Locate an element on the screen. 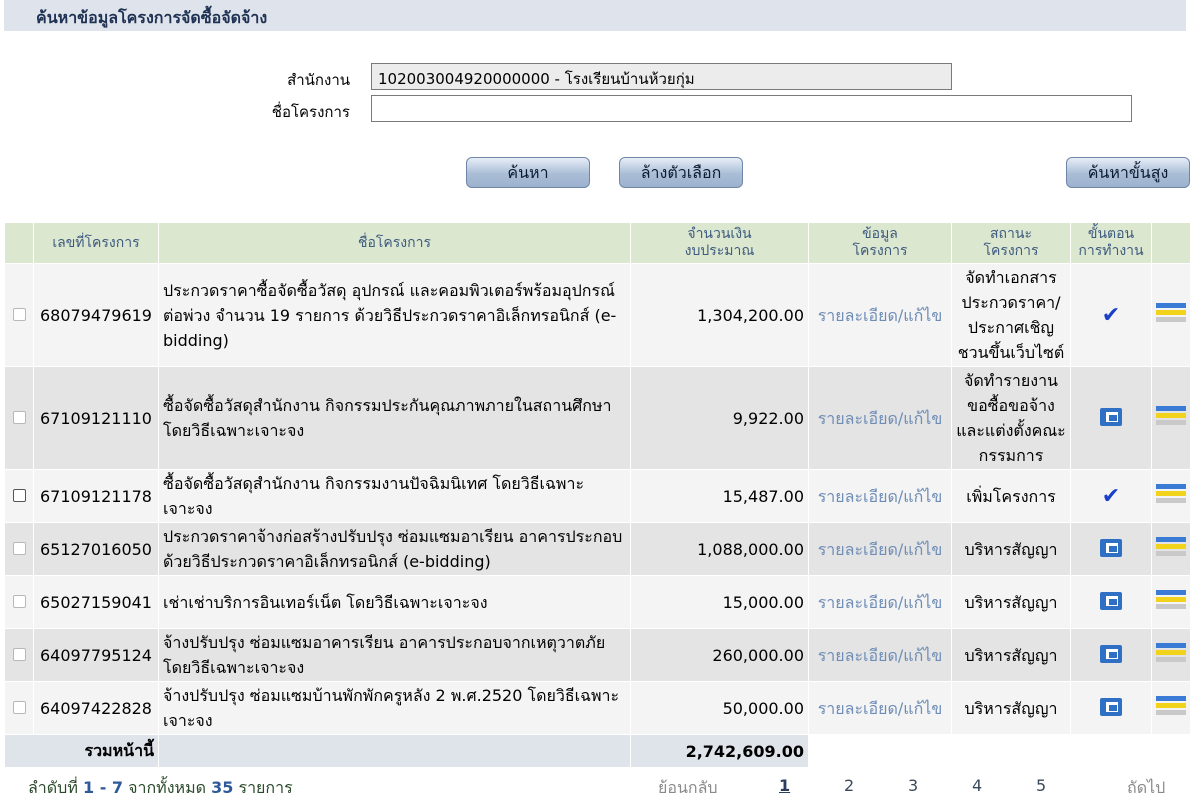 This screenshot has height=801, width=1190. project-number: 67109121178 is located at coordinates (96, 496).